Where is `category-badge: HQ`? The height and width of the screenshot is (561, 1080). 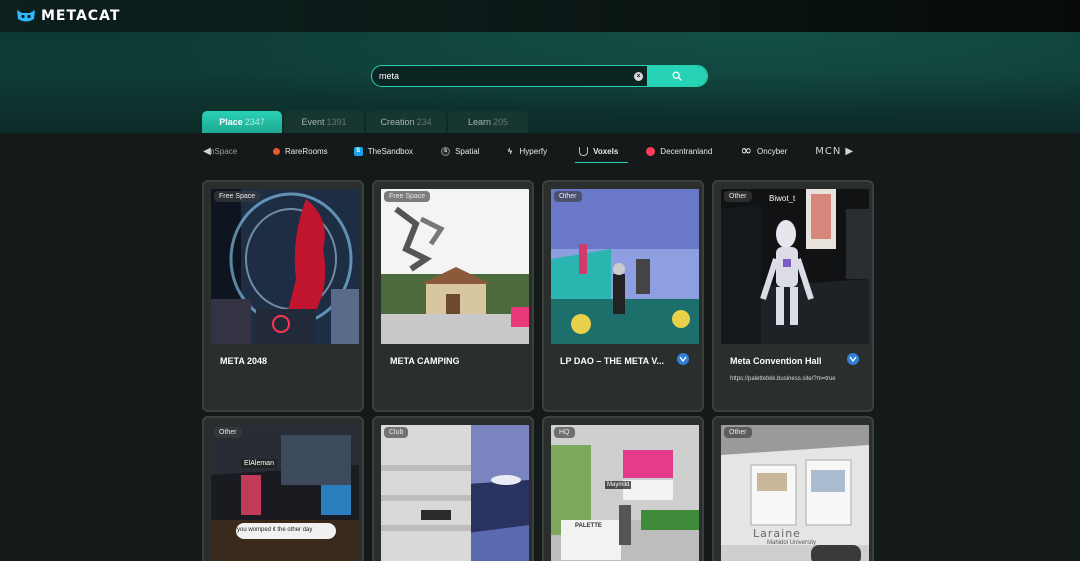 category-badge: HQ is located at coordinates (564, 432).